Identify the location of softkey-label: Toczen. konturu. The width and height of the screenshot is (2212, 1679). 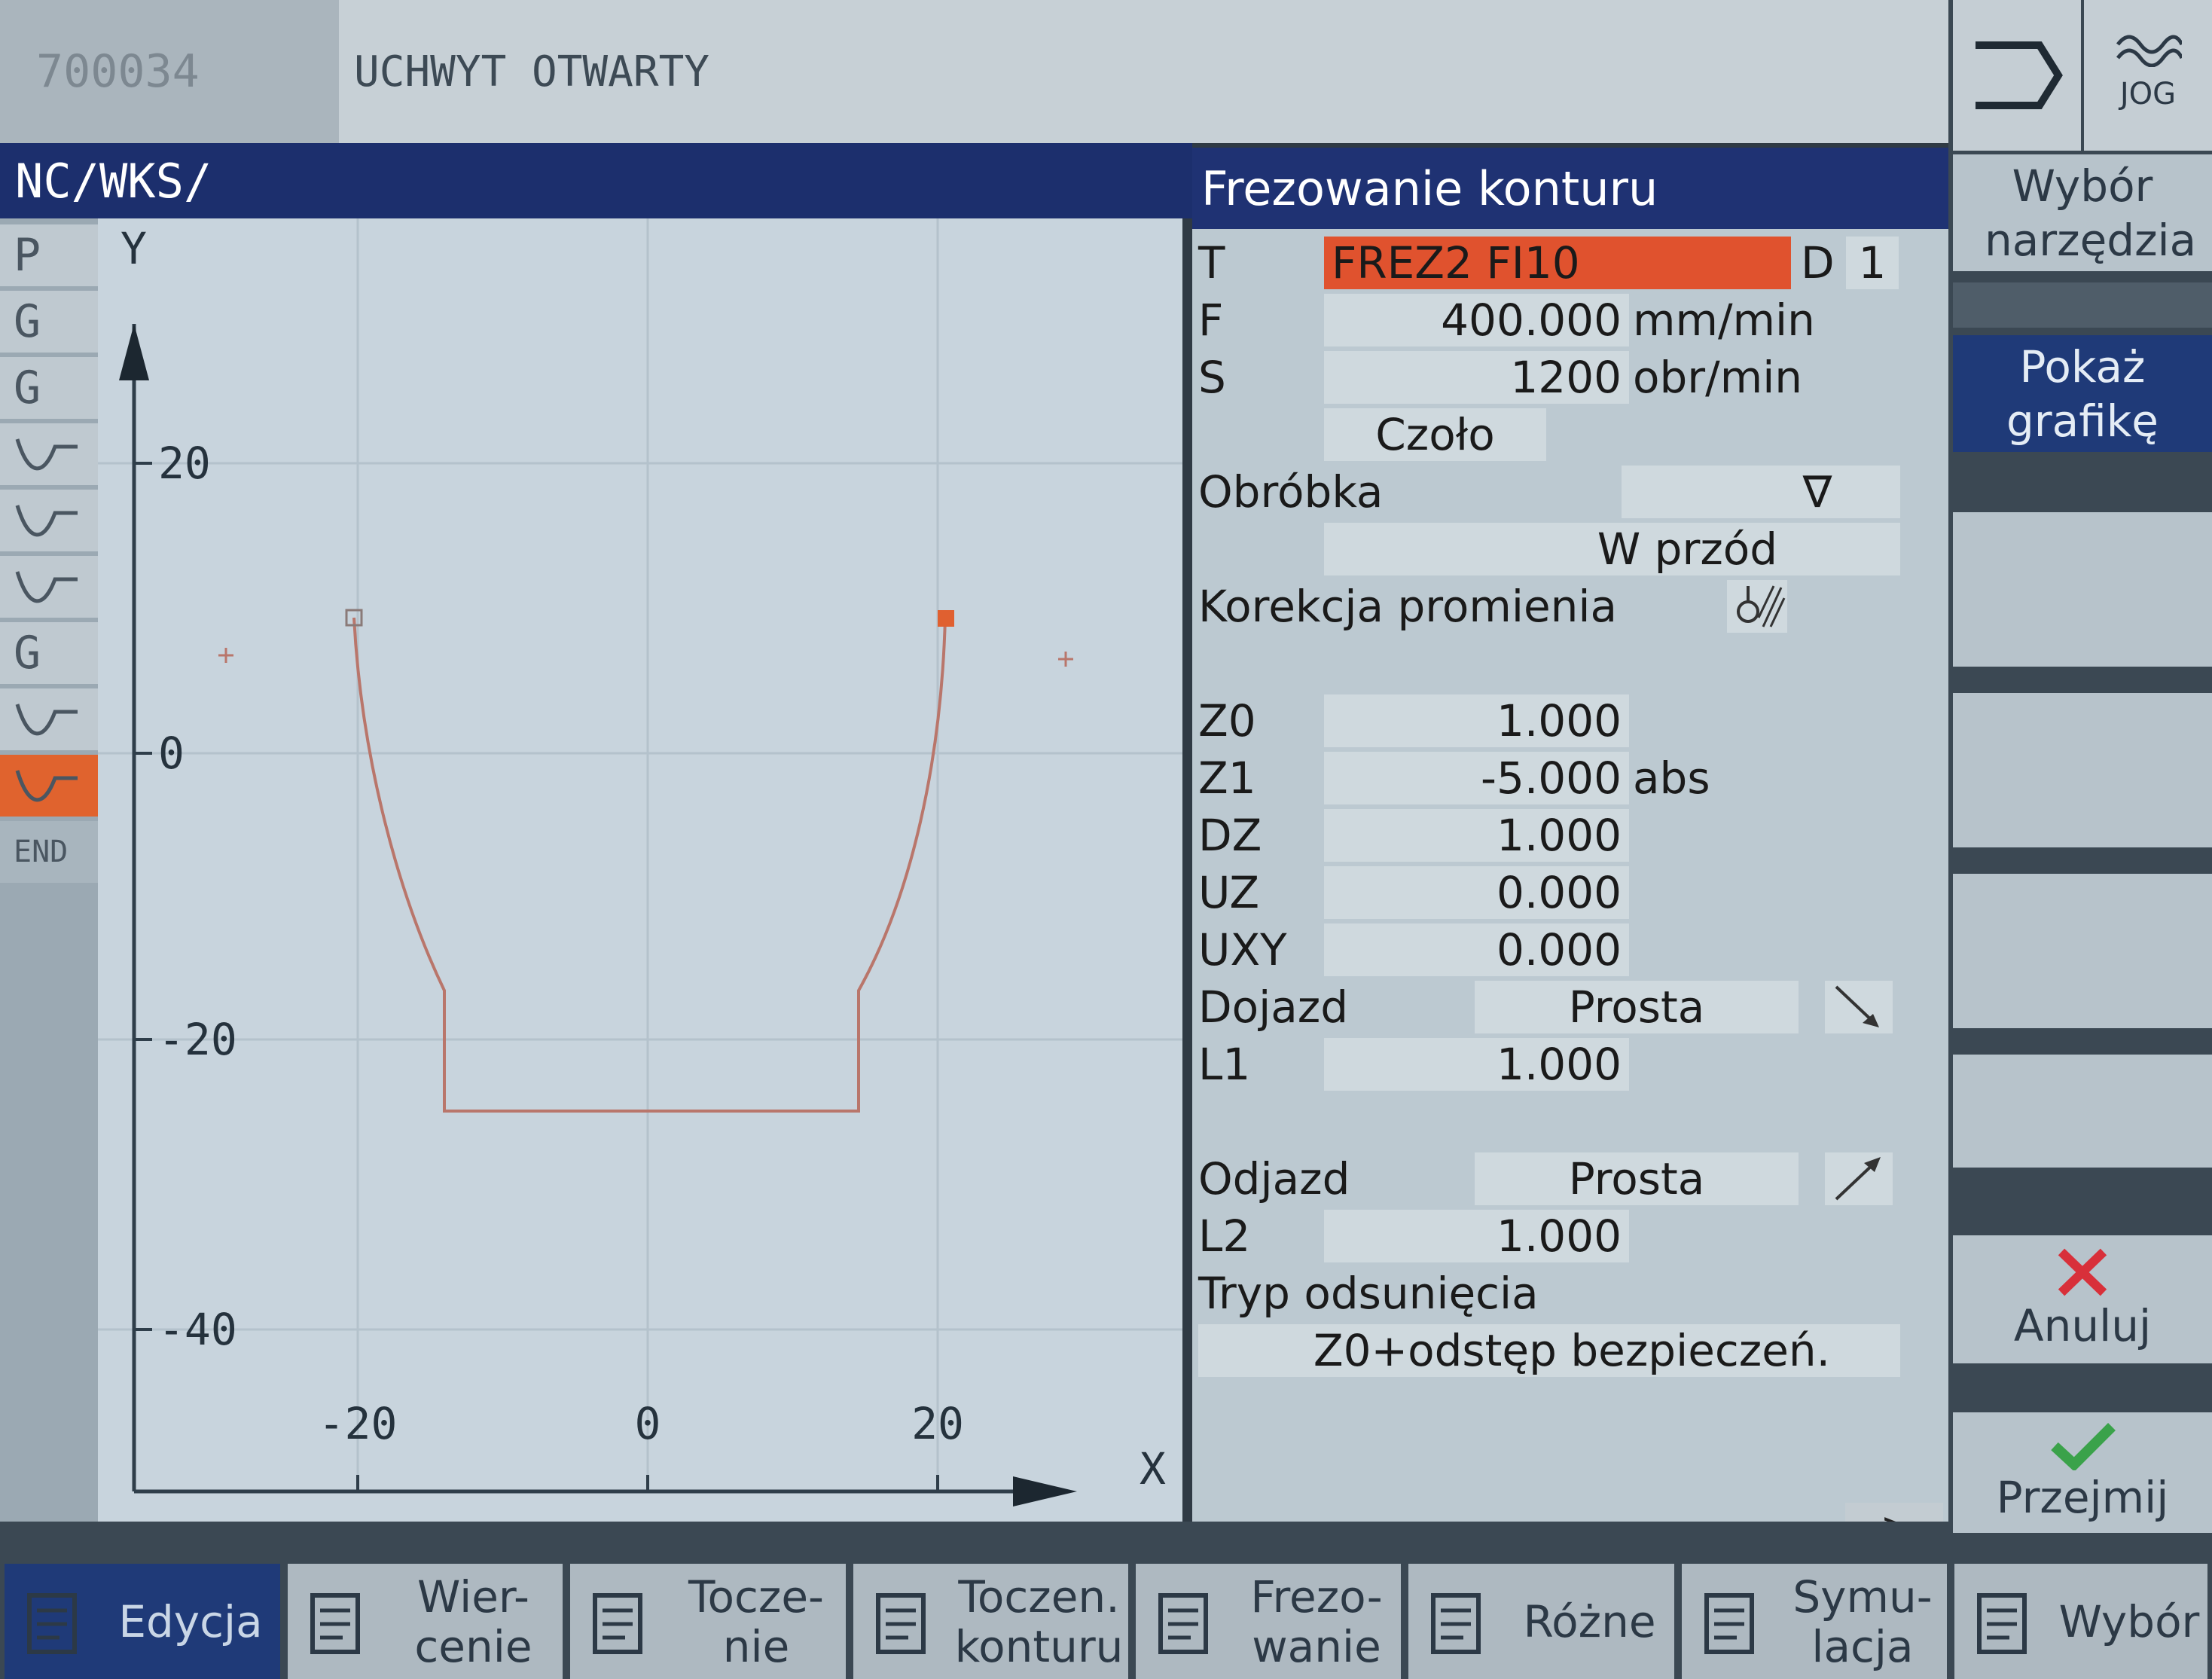
(1039, 1621).